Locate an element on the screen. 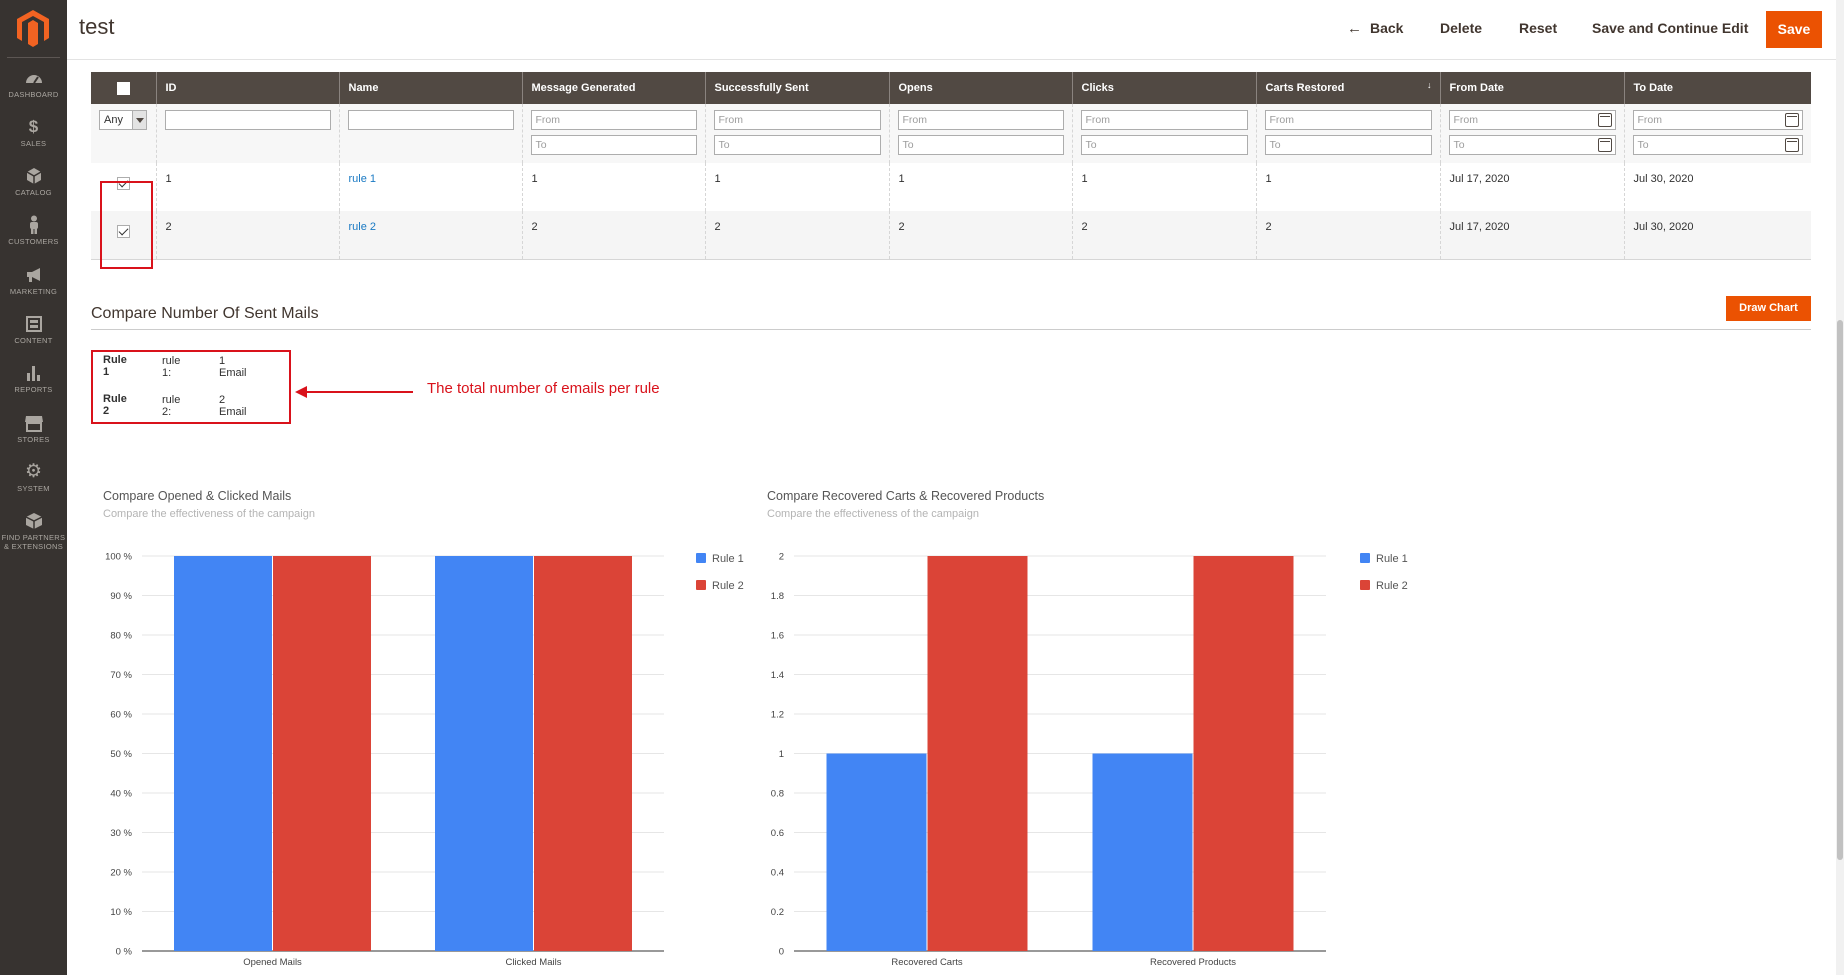  gear-icon: ⚙ is located at coordinates (33, 471).